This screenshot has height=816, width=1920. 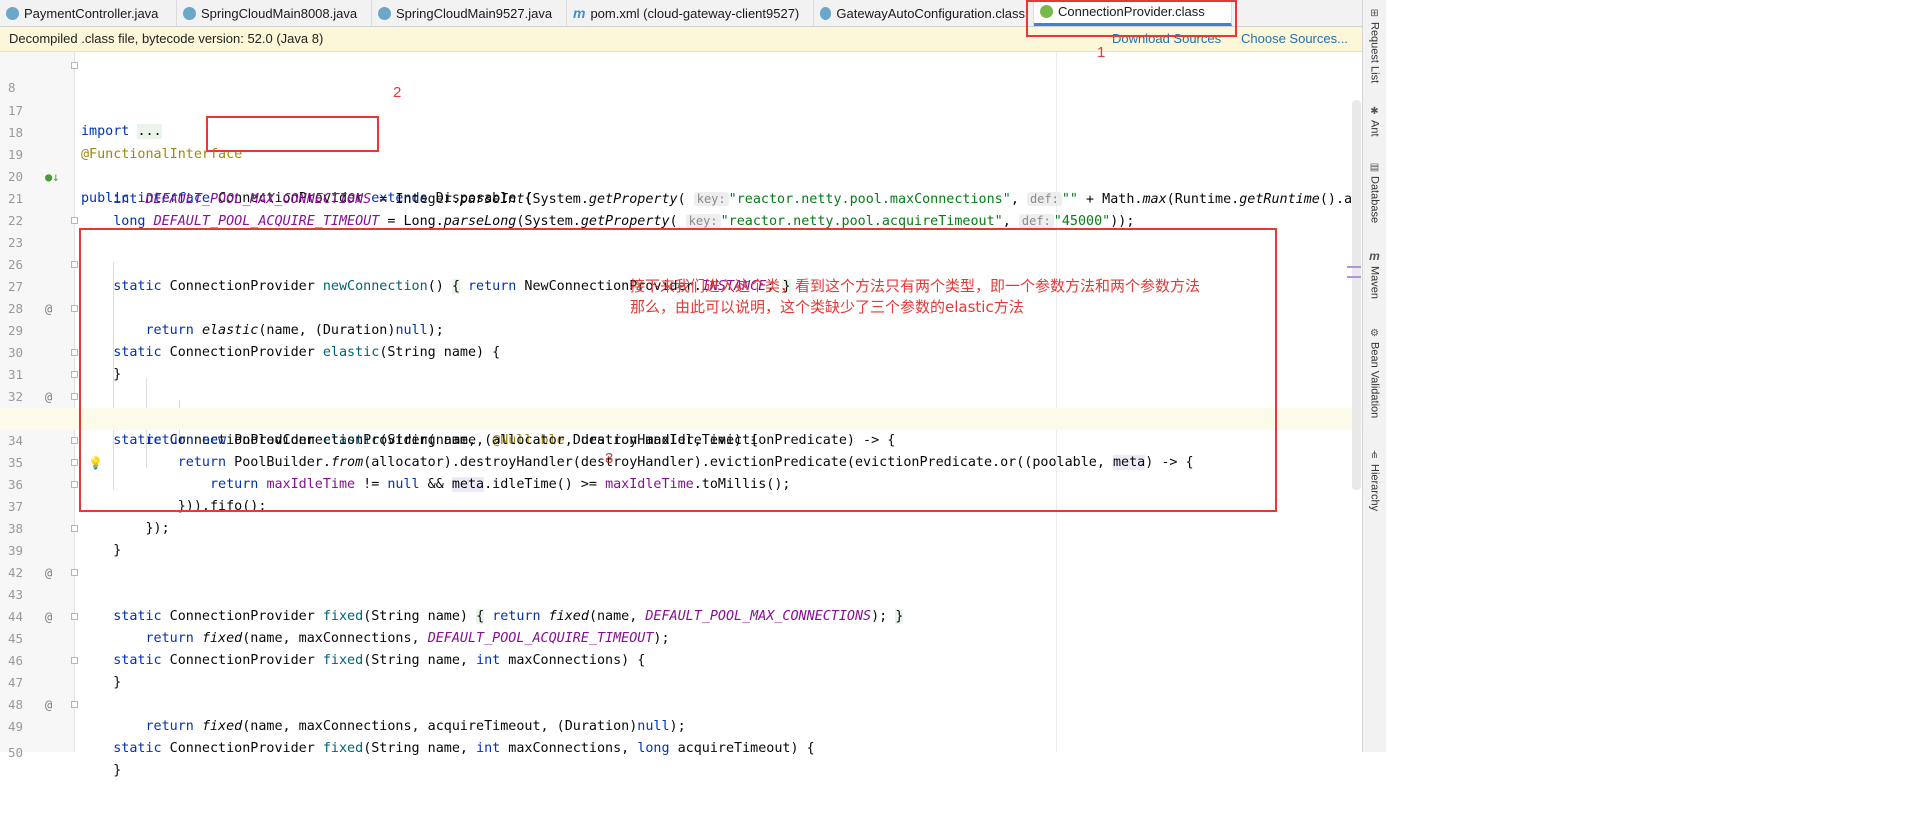 I want to click on annotation-number-2: 2, so click(x=397, y=92).